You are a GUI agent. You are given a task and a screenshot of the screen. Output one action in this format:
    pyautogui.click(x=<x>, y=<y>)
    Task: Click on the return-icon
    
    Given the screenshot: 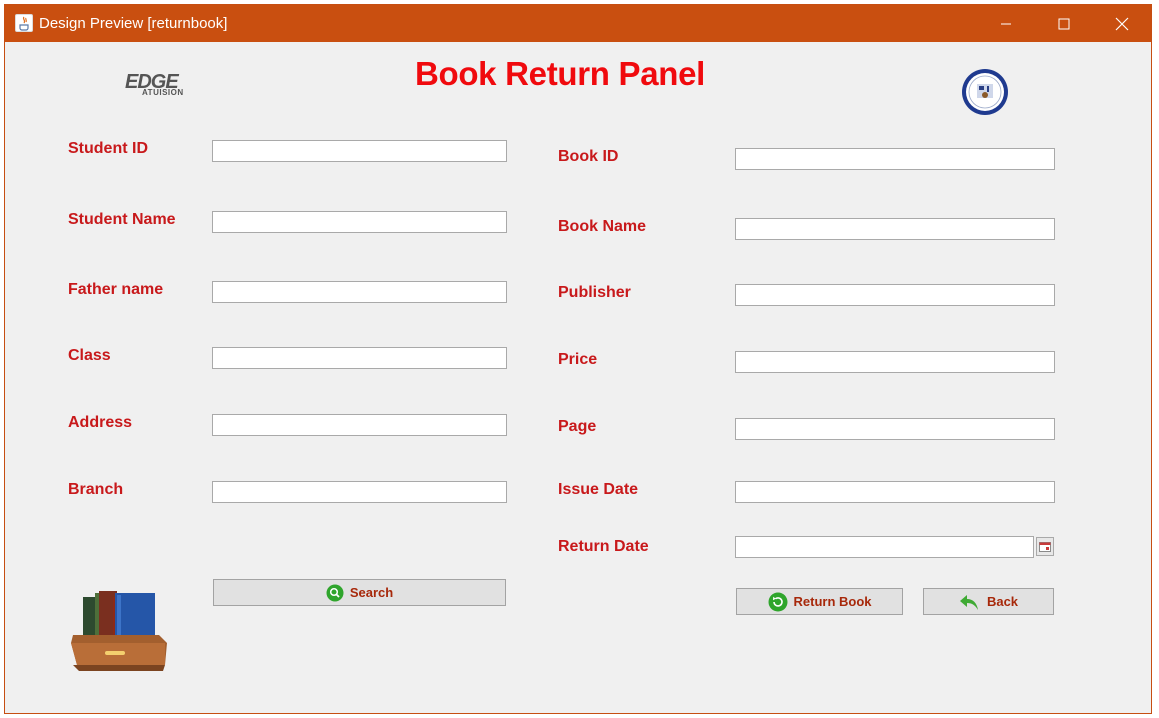 What is the action you would take?
    pyautogui.click(x=777, y=601)
    